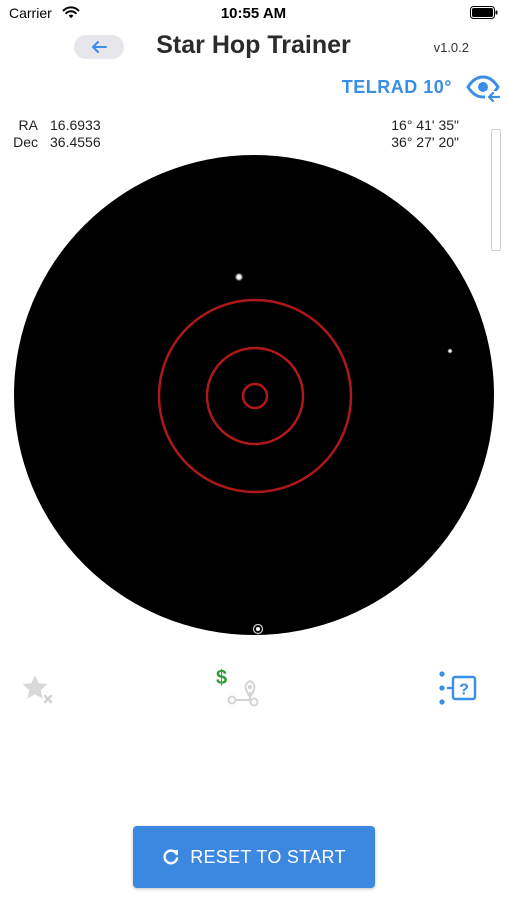 The image size is (507, 900). Describe the element at coordinates (221, 678) in the screenshot. I see `price-badge: $` at that location.